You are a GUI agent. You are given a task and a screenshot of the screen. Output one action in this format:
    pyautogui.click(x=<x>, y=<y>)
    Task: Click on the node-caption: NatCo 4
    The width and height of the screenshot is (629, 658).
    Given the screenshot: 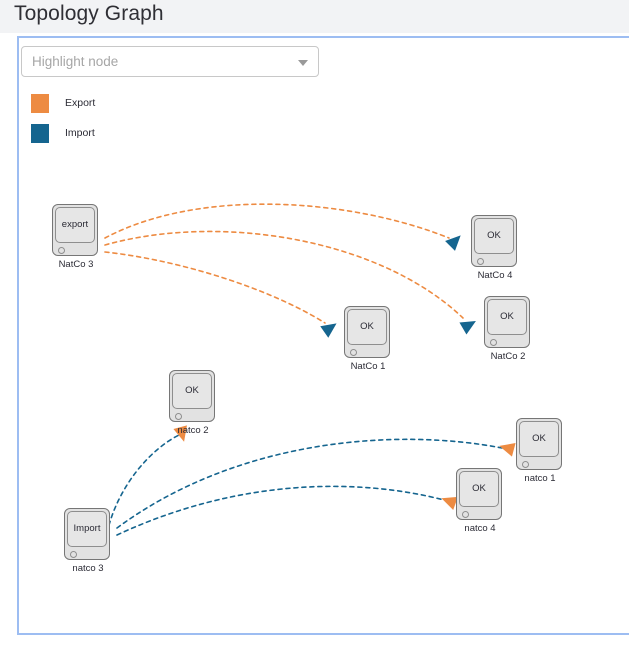 What is the action you would take?
    pyautogui.click(x=495, y=275)
    